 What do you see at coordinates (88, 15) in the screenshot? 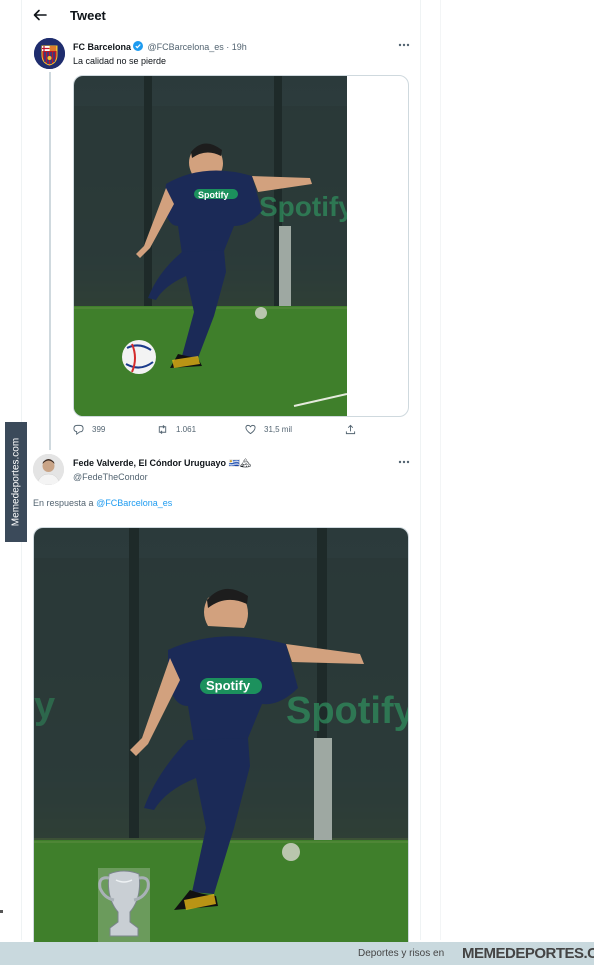
I see `page-title: Tweet` at bounding box center [88, 15].